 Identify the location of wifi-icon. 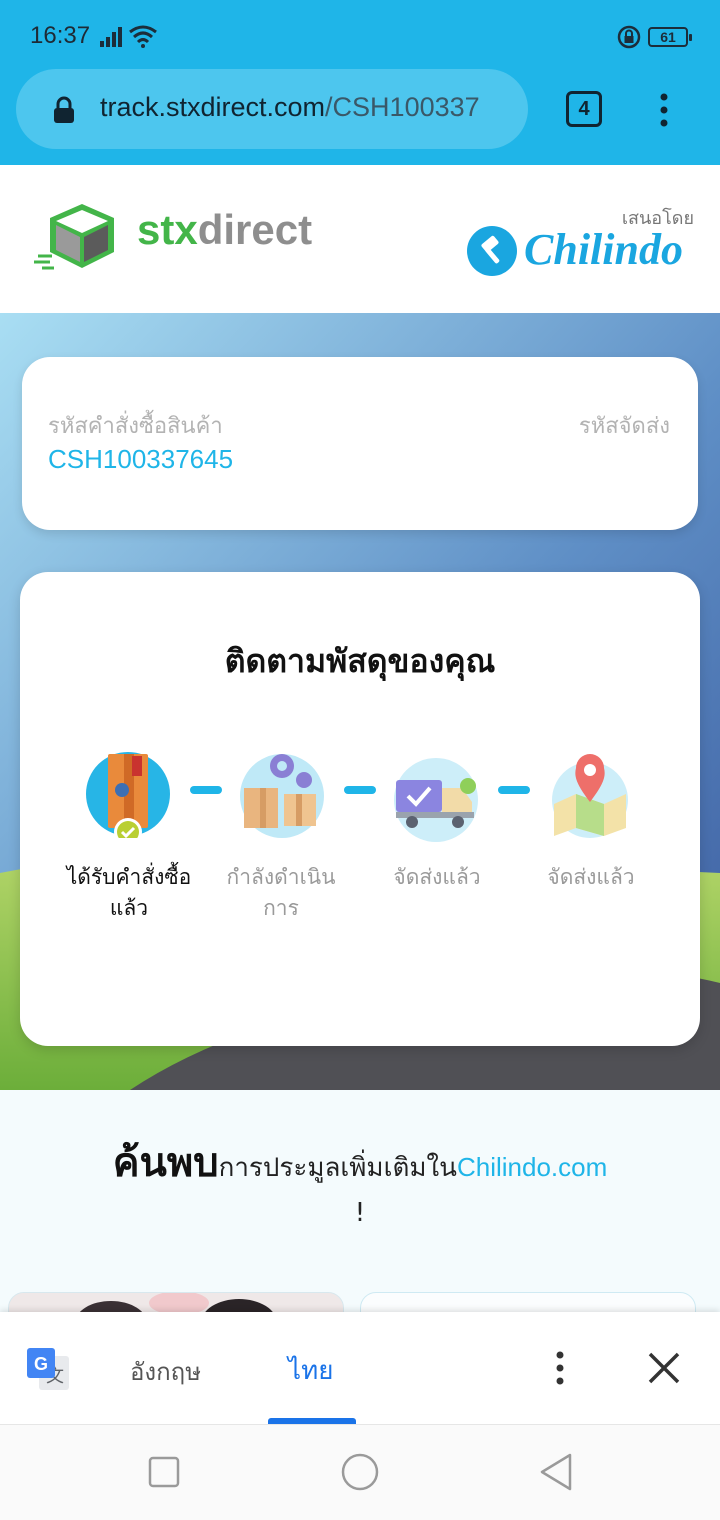
(143, 36).